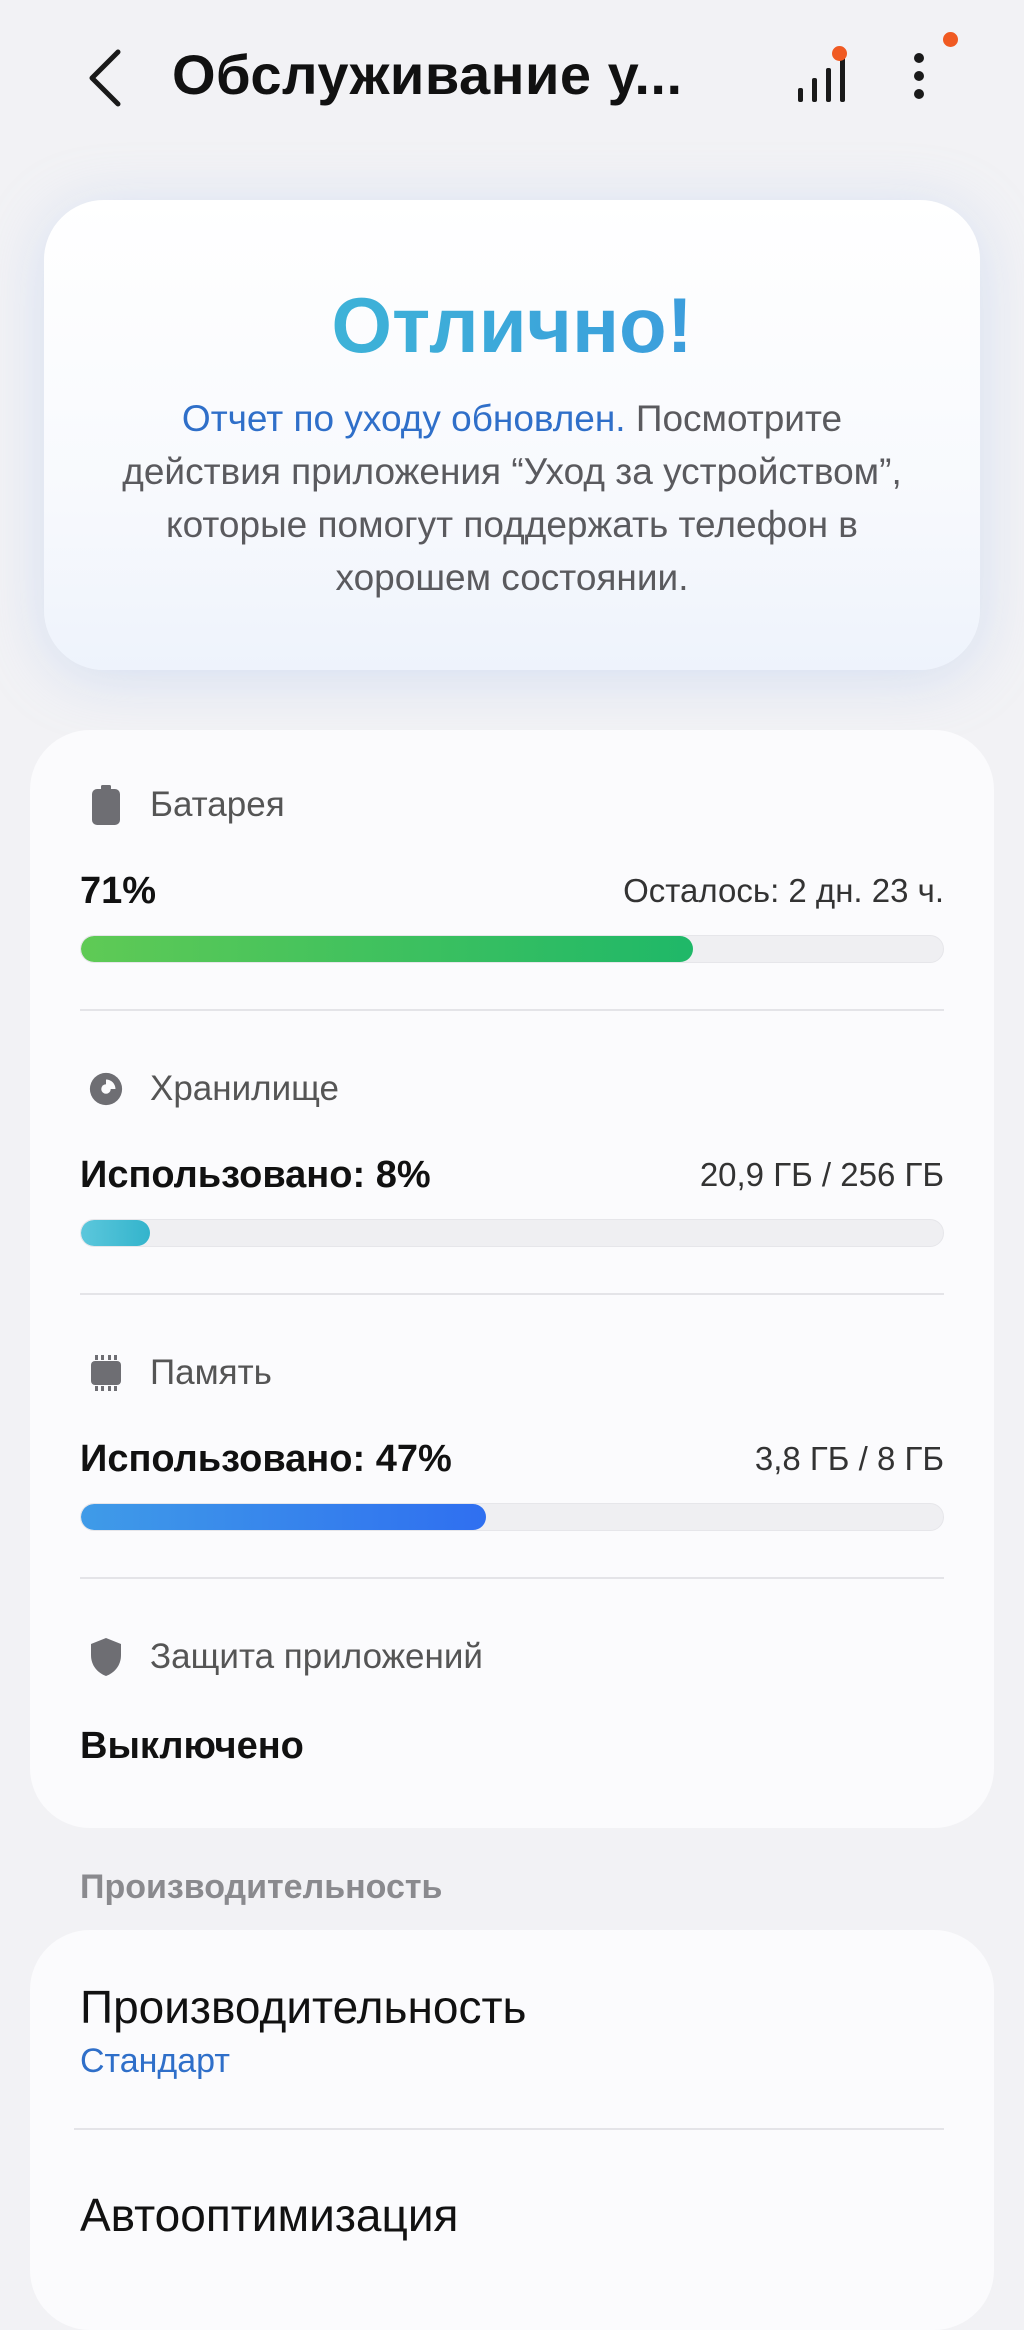  I want to click on auto-optimization-title: Автооптимизация, so click(269, 2215).